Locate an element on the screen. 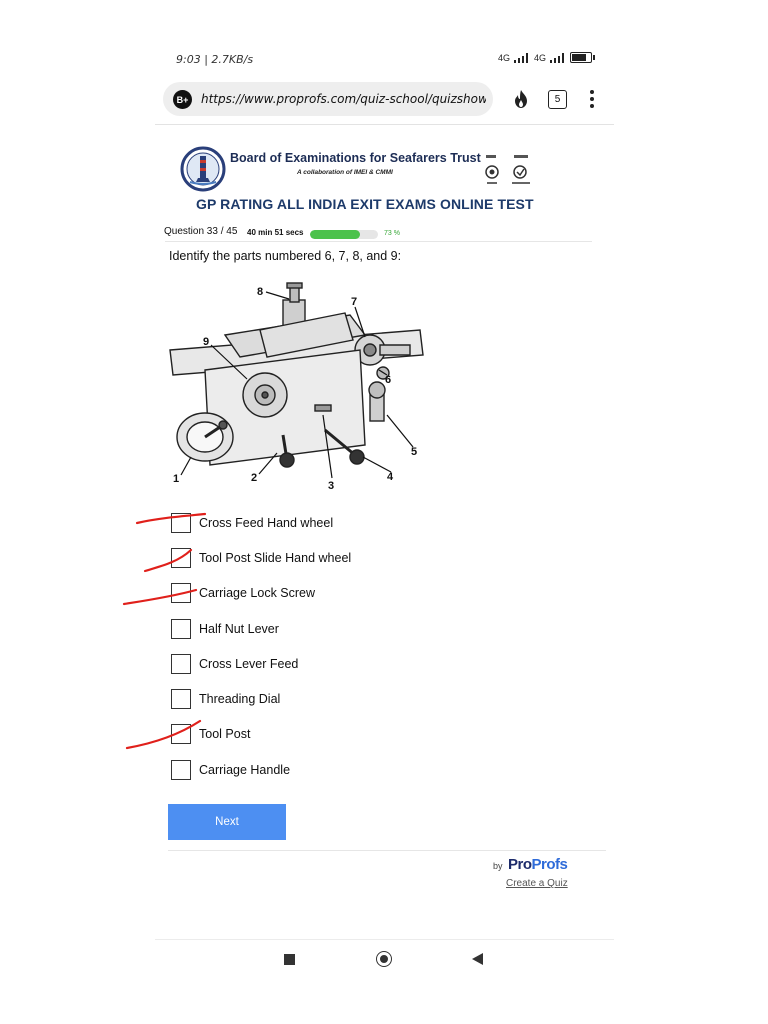 This screenshot has height=1024, width=768. network-type-label-2: 4G is located at coordinates (540, 57).